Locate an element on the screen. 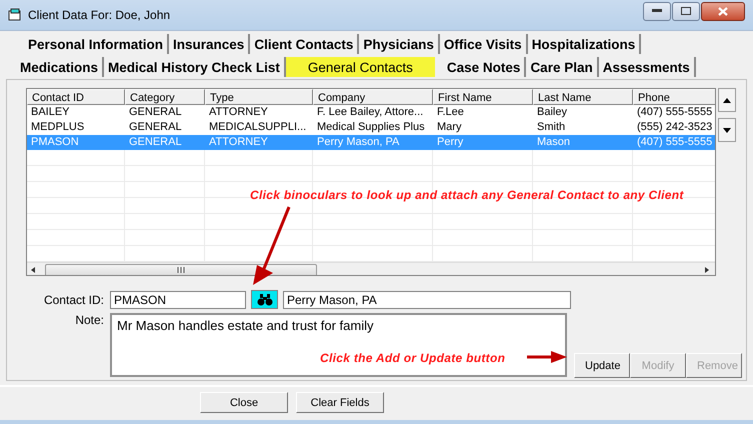  app-icon is located at coordinates (15, 15).